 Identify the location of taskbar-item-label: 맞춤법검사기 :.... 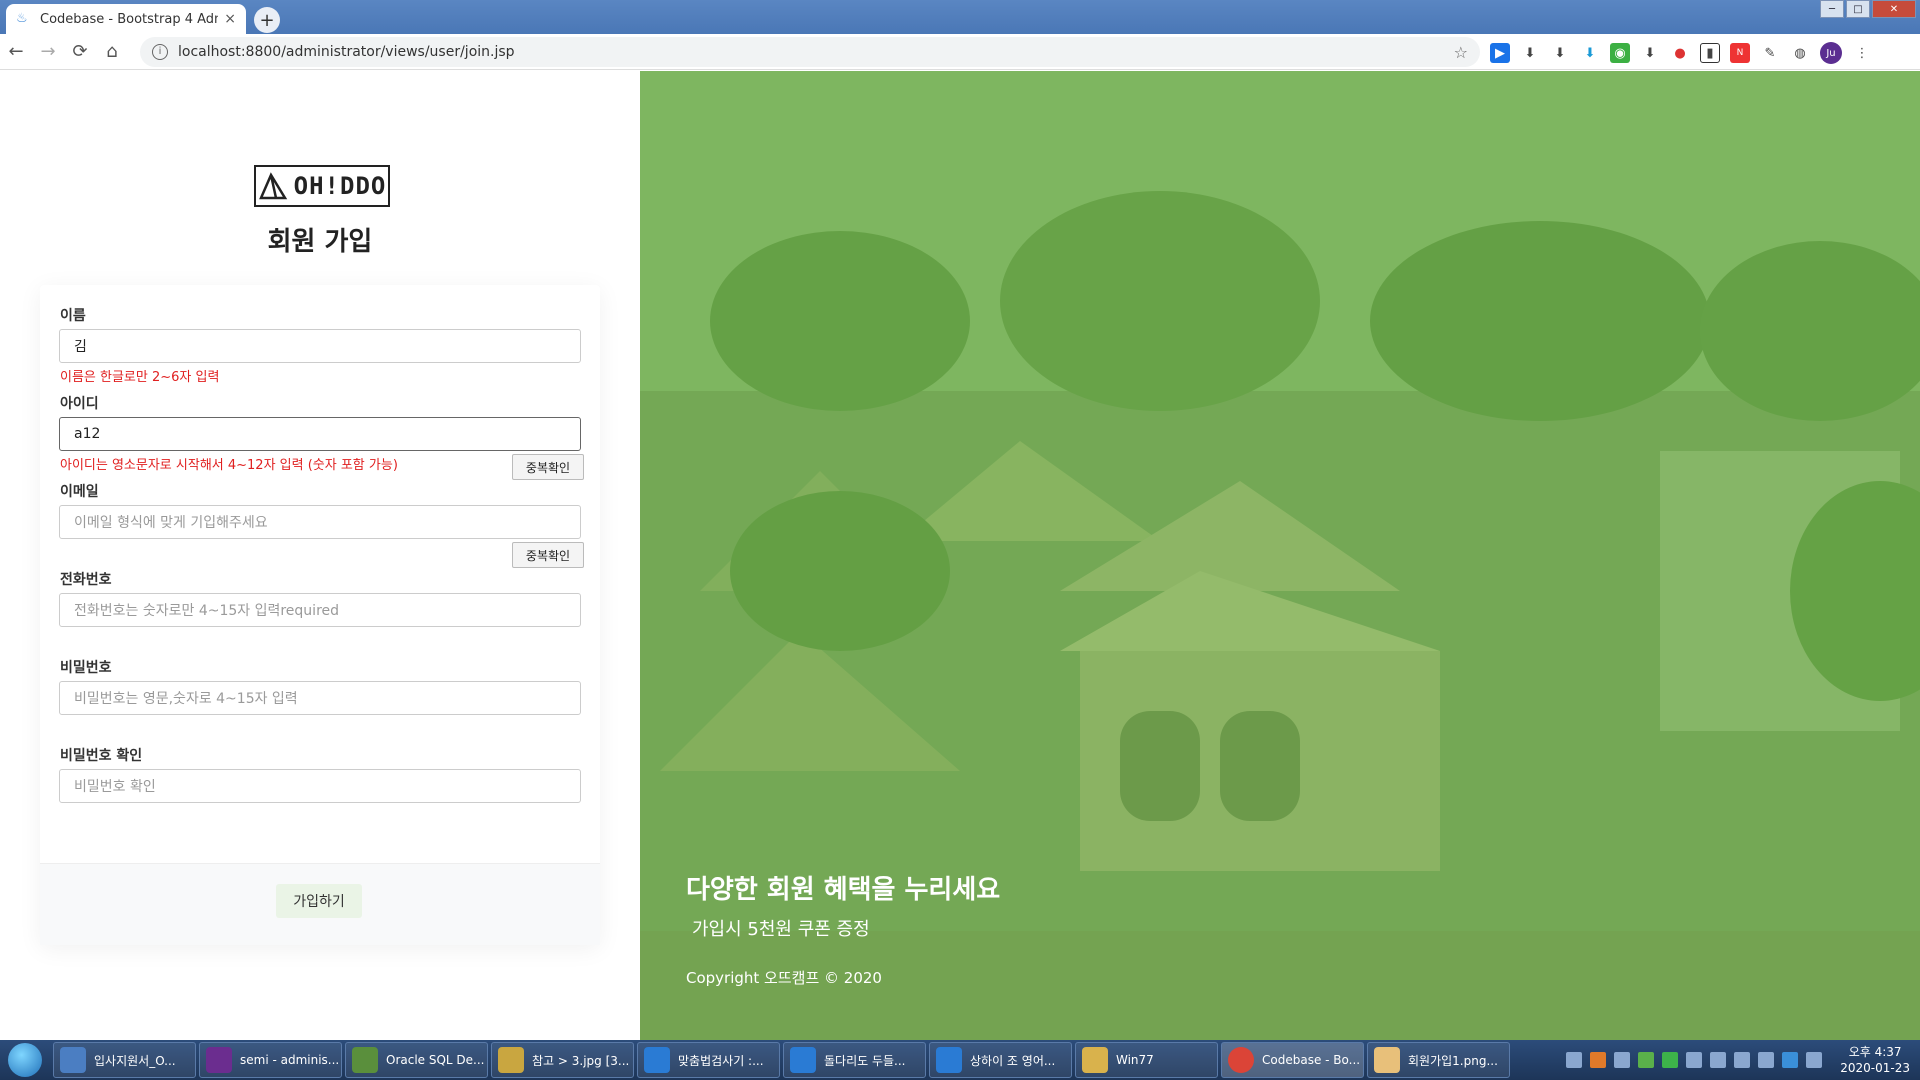
(721, 1060).